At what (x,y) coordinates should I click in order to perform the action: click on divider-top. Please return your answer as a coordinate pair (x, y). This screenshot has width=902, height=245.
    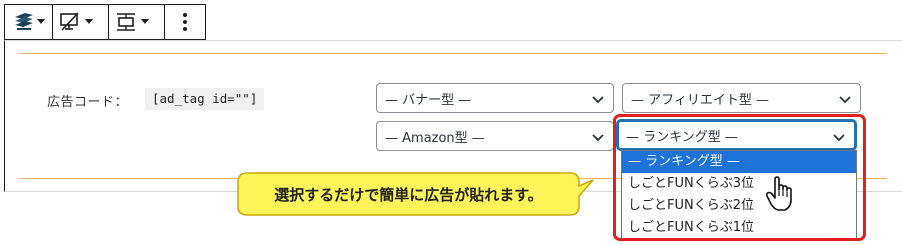
    Looking at the image, I should click on (453, 53).